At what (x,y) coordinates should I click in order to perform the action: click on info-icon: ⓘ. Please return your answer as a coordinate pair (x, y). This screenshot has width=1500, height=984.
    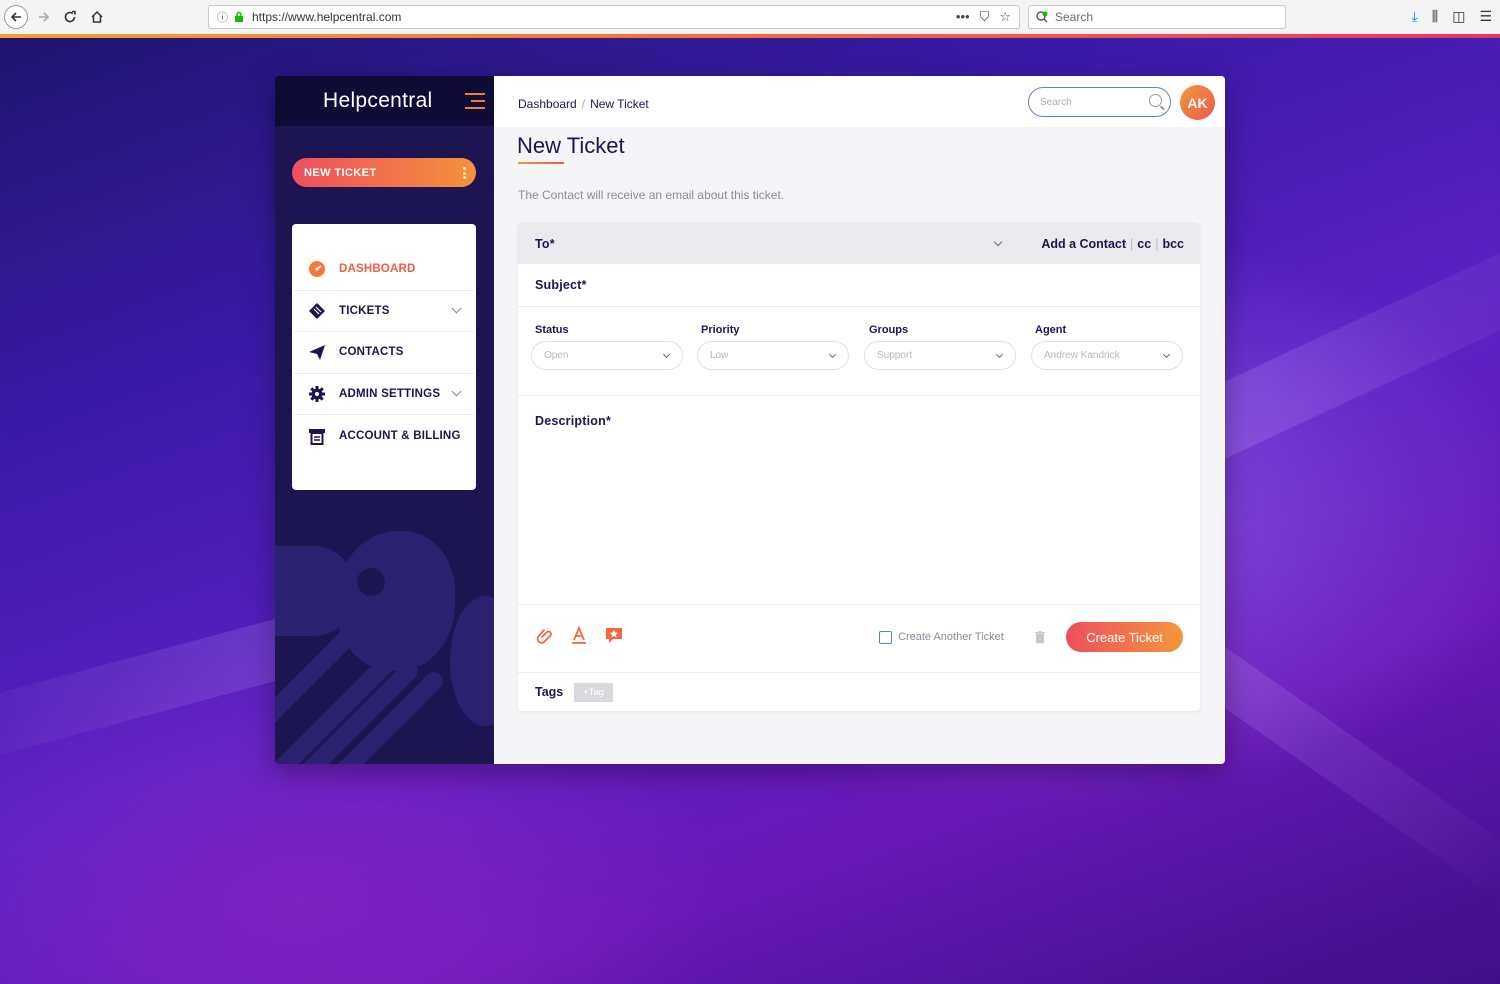
    Looking at the image, I should click on (222, 17).